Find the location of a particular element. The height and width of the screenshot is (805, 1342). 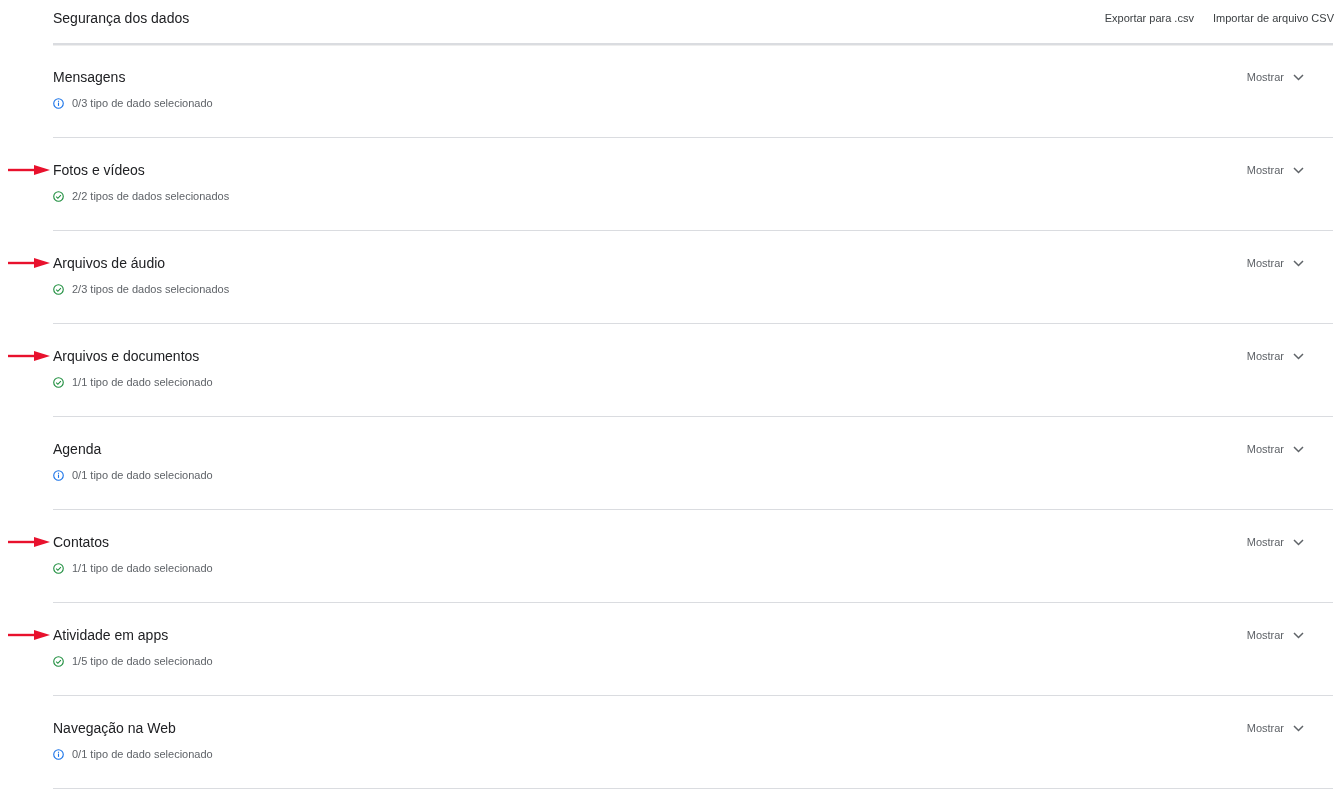

section-title: Navegação na Web is located at coordinates (114, 728).